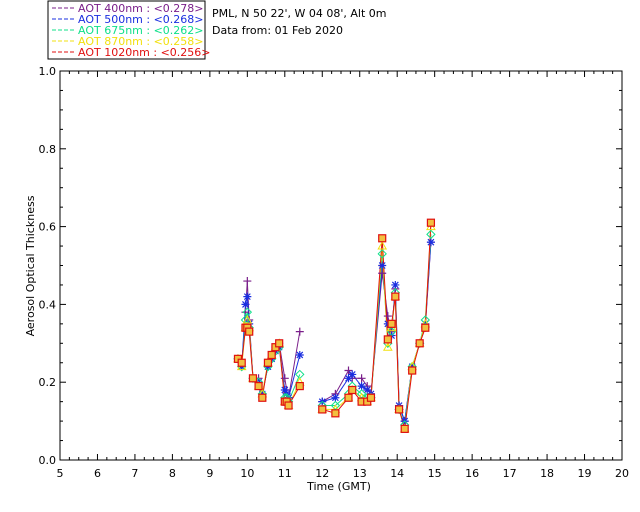  I want to click on y-tick-label: 0.8, so click(48, 149).